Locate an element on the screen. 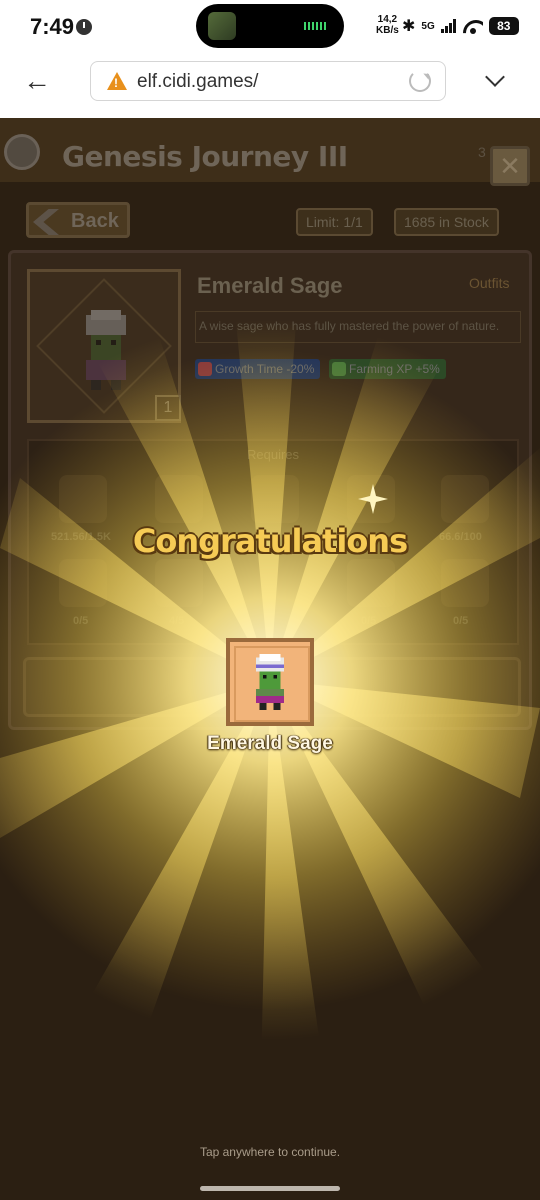 This screenshot has width=540, height=1200. stock-badge: 1685 in Stock is located at coordinates (446, 222).